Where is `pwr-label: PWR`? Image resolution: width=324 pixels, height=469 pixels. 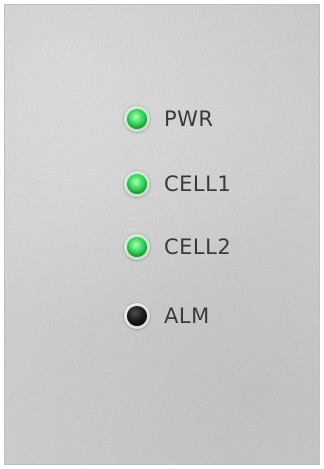
pwr-label: PWR is located at coordinates (189, 118).